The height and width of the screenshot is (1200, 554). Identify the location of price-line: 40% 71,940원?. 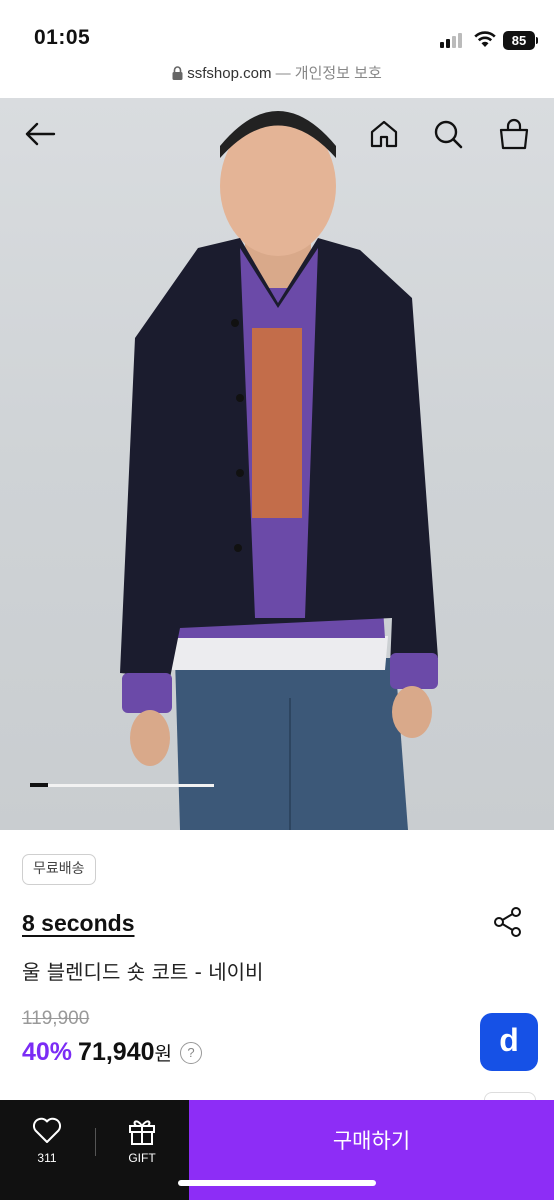
(112, 1052).